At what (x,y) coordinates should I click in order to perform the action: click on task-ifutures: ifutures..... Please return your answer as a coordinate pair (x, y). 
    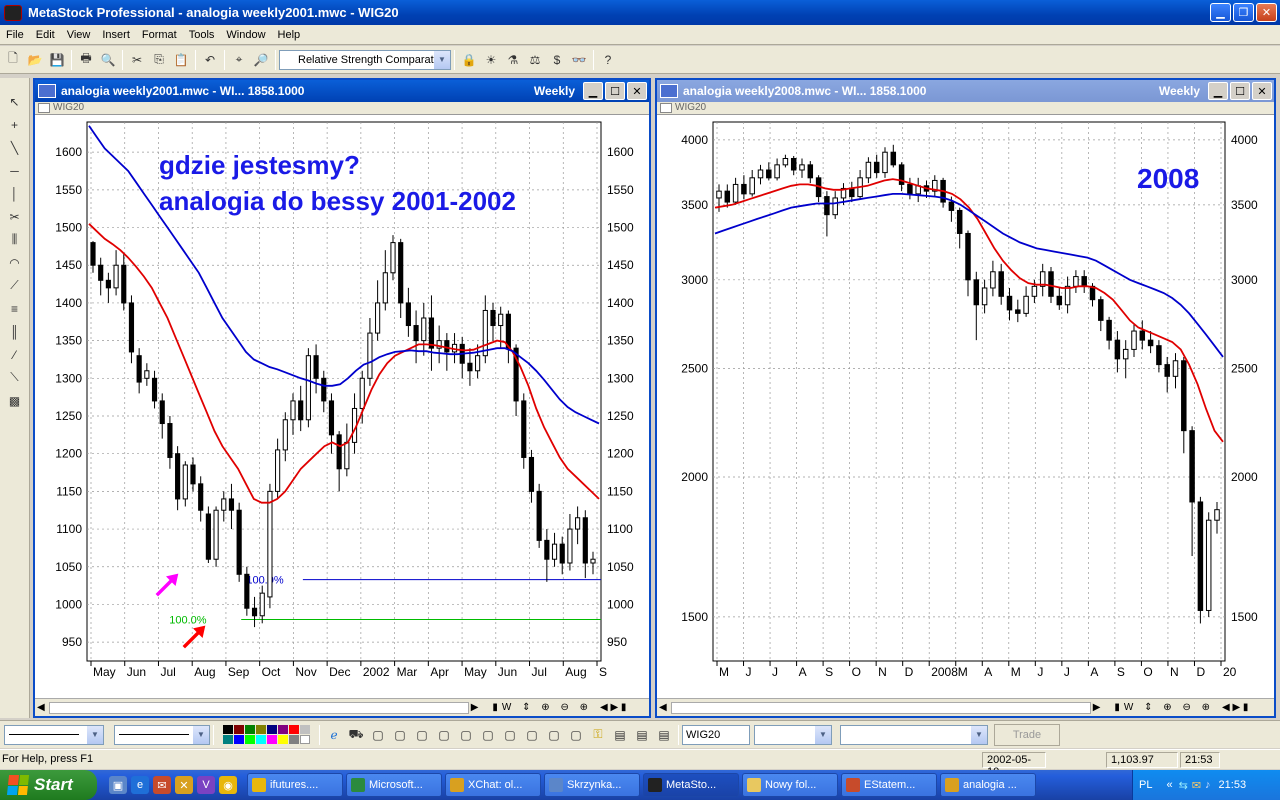
    Looking at the image, I should click on (295, 785).